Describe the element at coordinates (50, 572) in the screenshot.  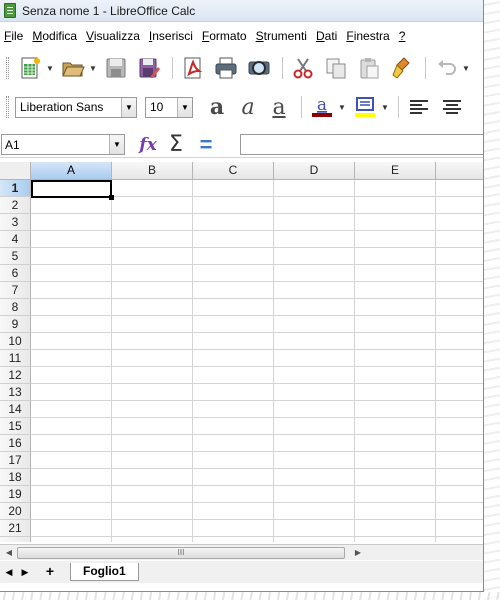
I see `add-sheet-icon: +` at that location.